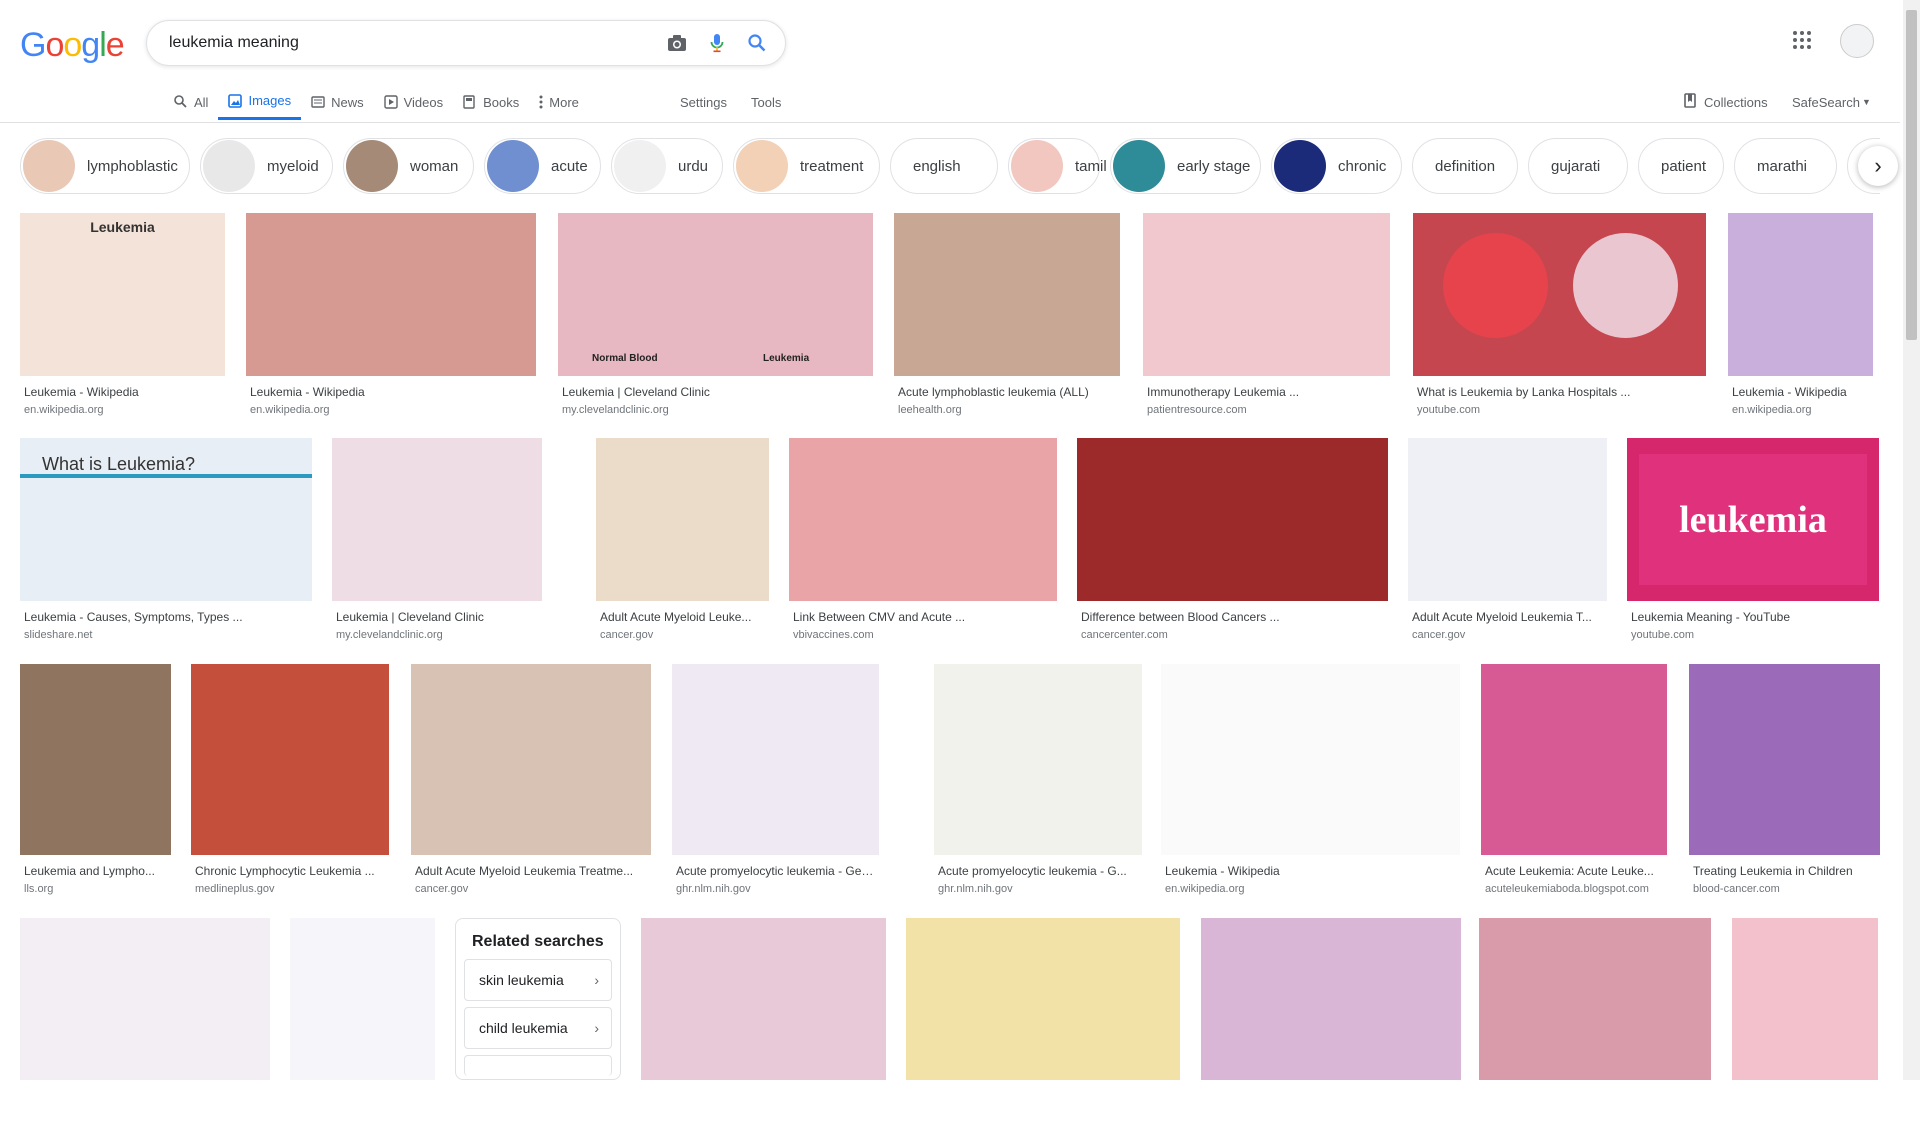  I want to click on search-input, so click(399, 43).